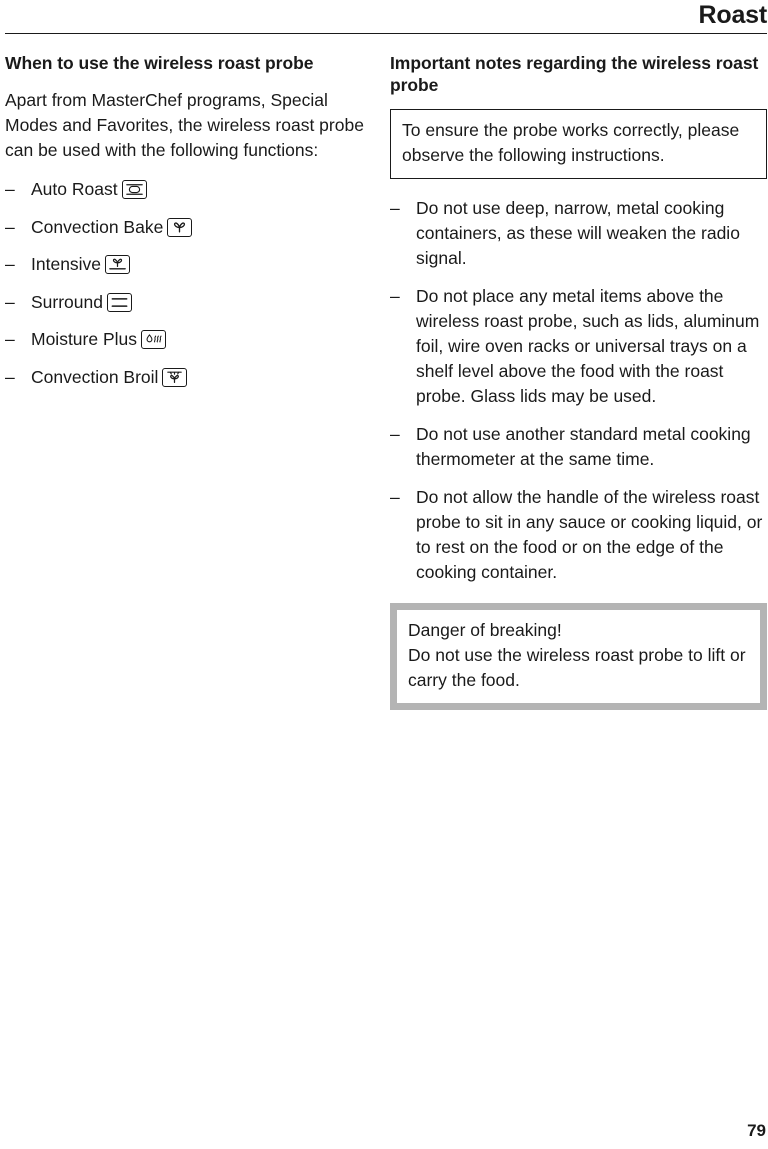  Describe the element at coordinates (188, 339) in the screenshot. I see `list-item: – Moisture Plus` at that location.